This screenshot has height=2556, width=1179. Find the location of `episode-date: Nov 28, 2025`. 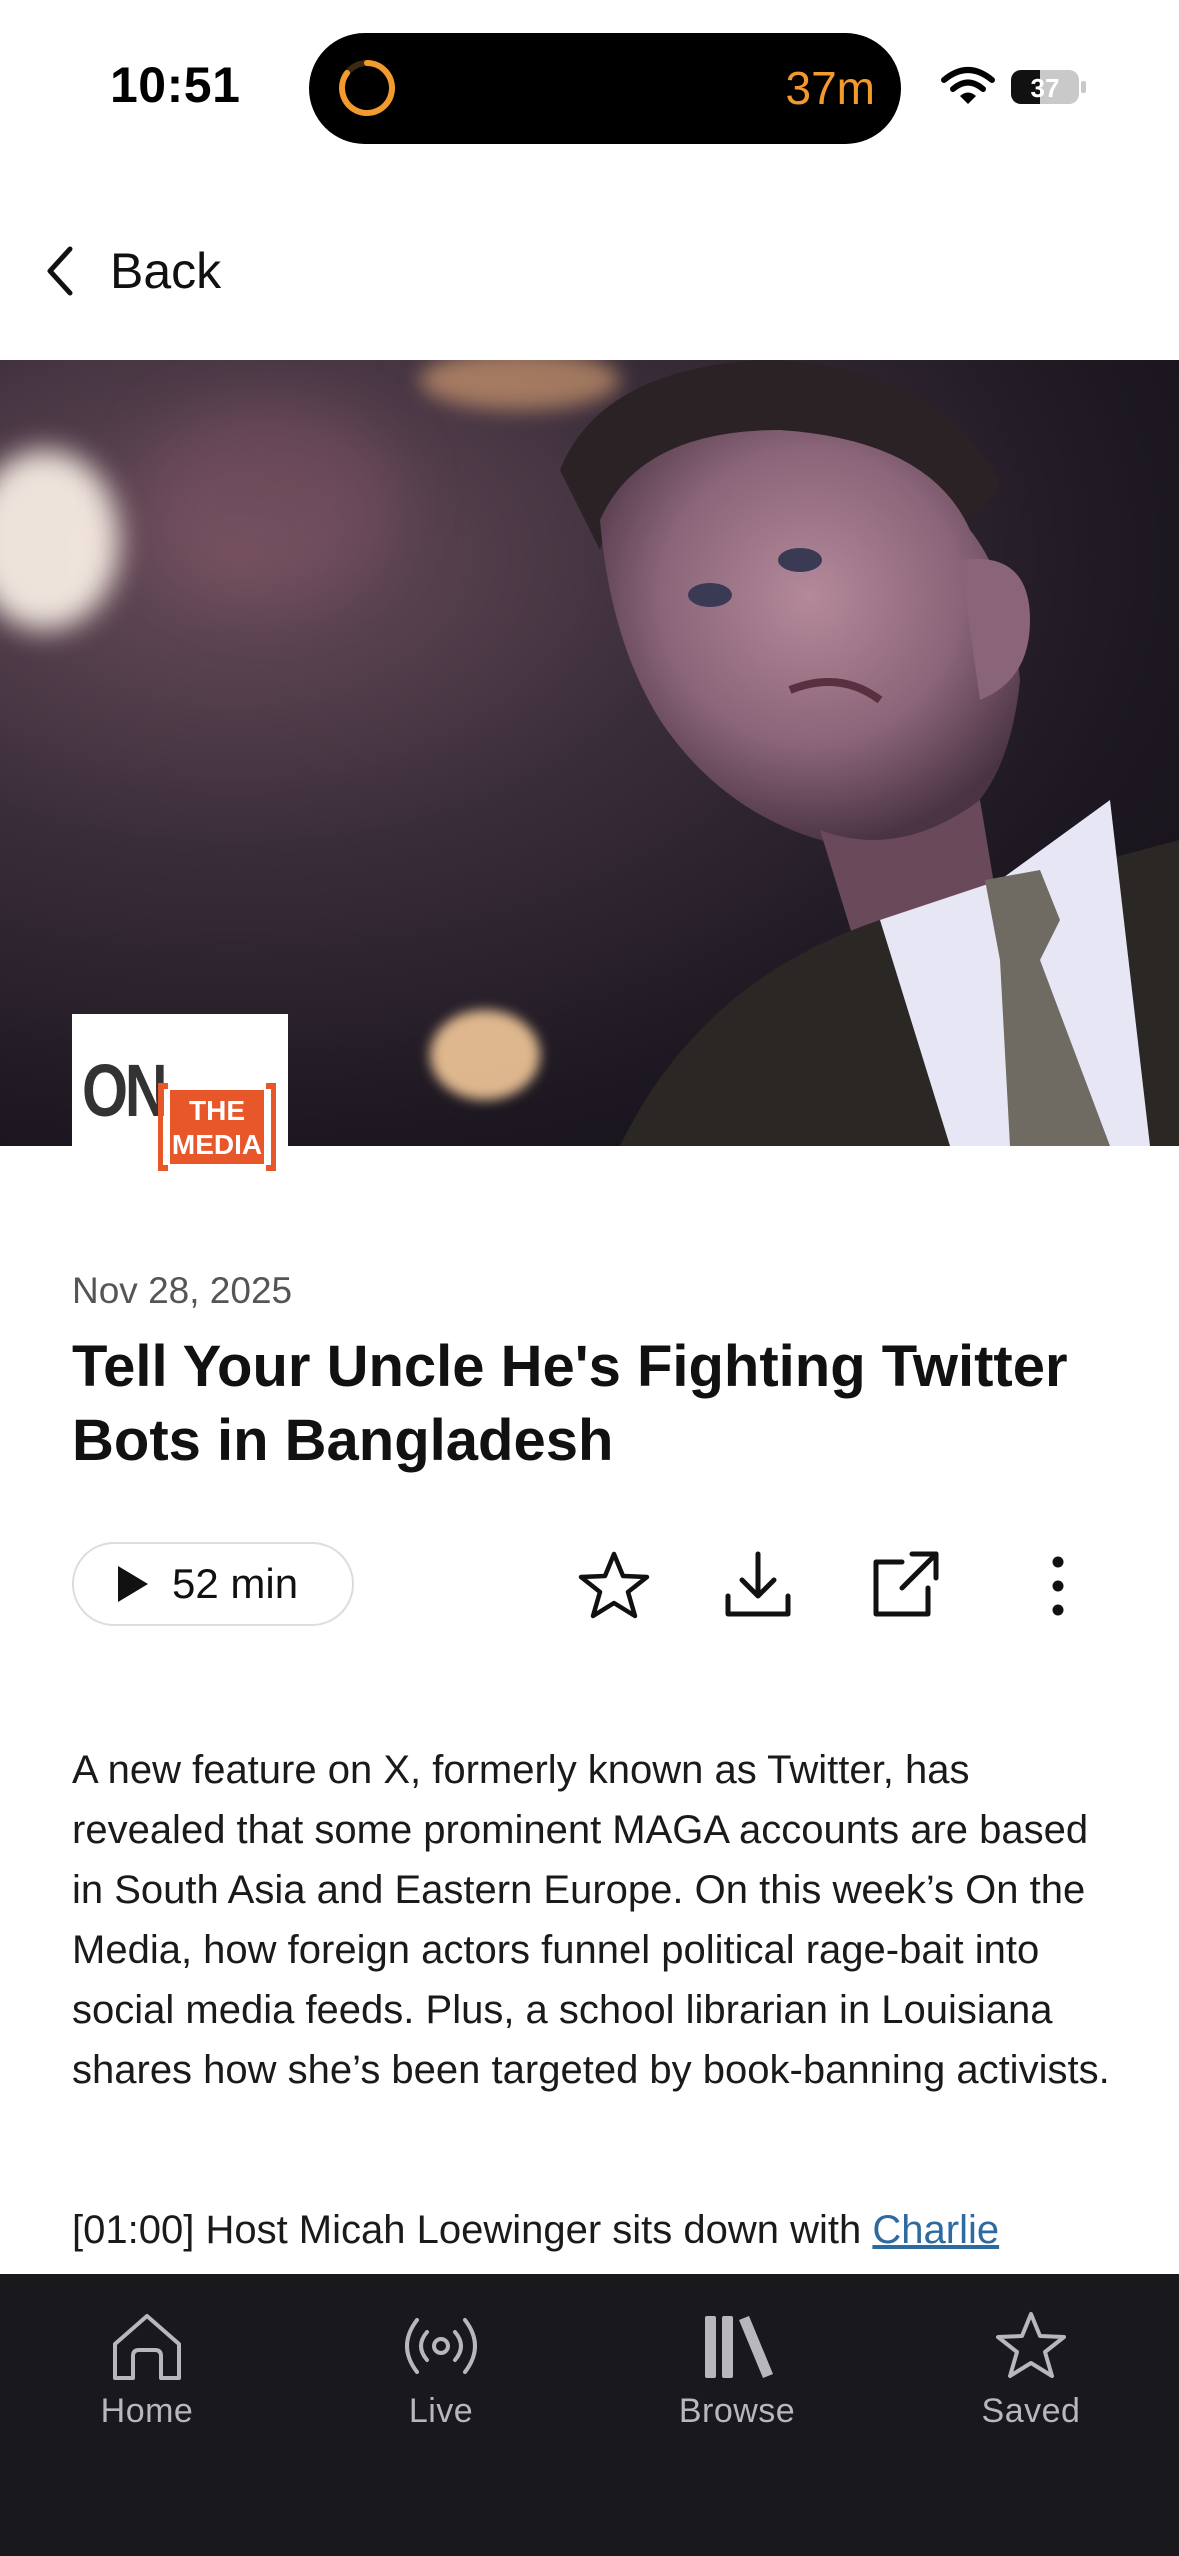

episode-date: Nov 28, 2025 is located at coordinates (182, 1290).